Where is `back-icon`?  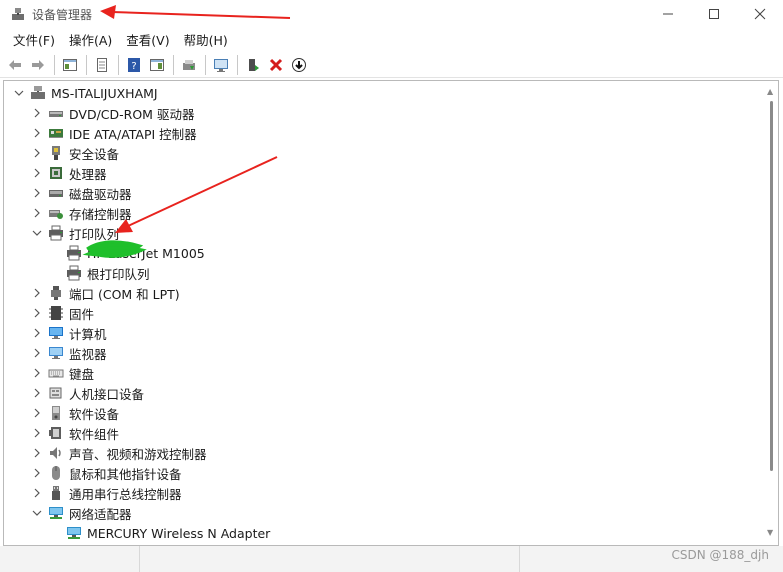
back-icon is located at coordinates (15, 65).